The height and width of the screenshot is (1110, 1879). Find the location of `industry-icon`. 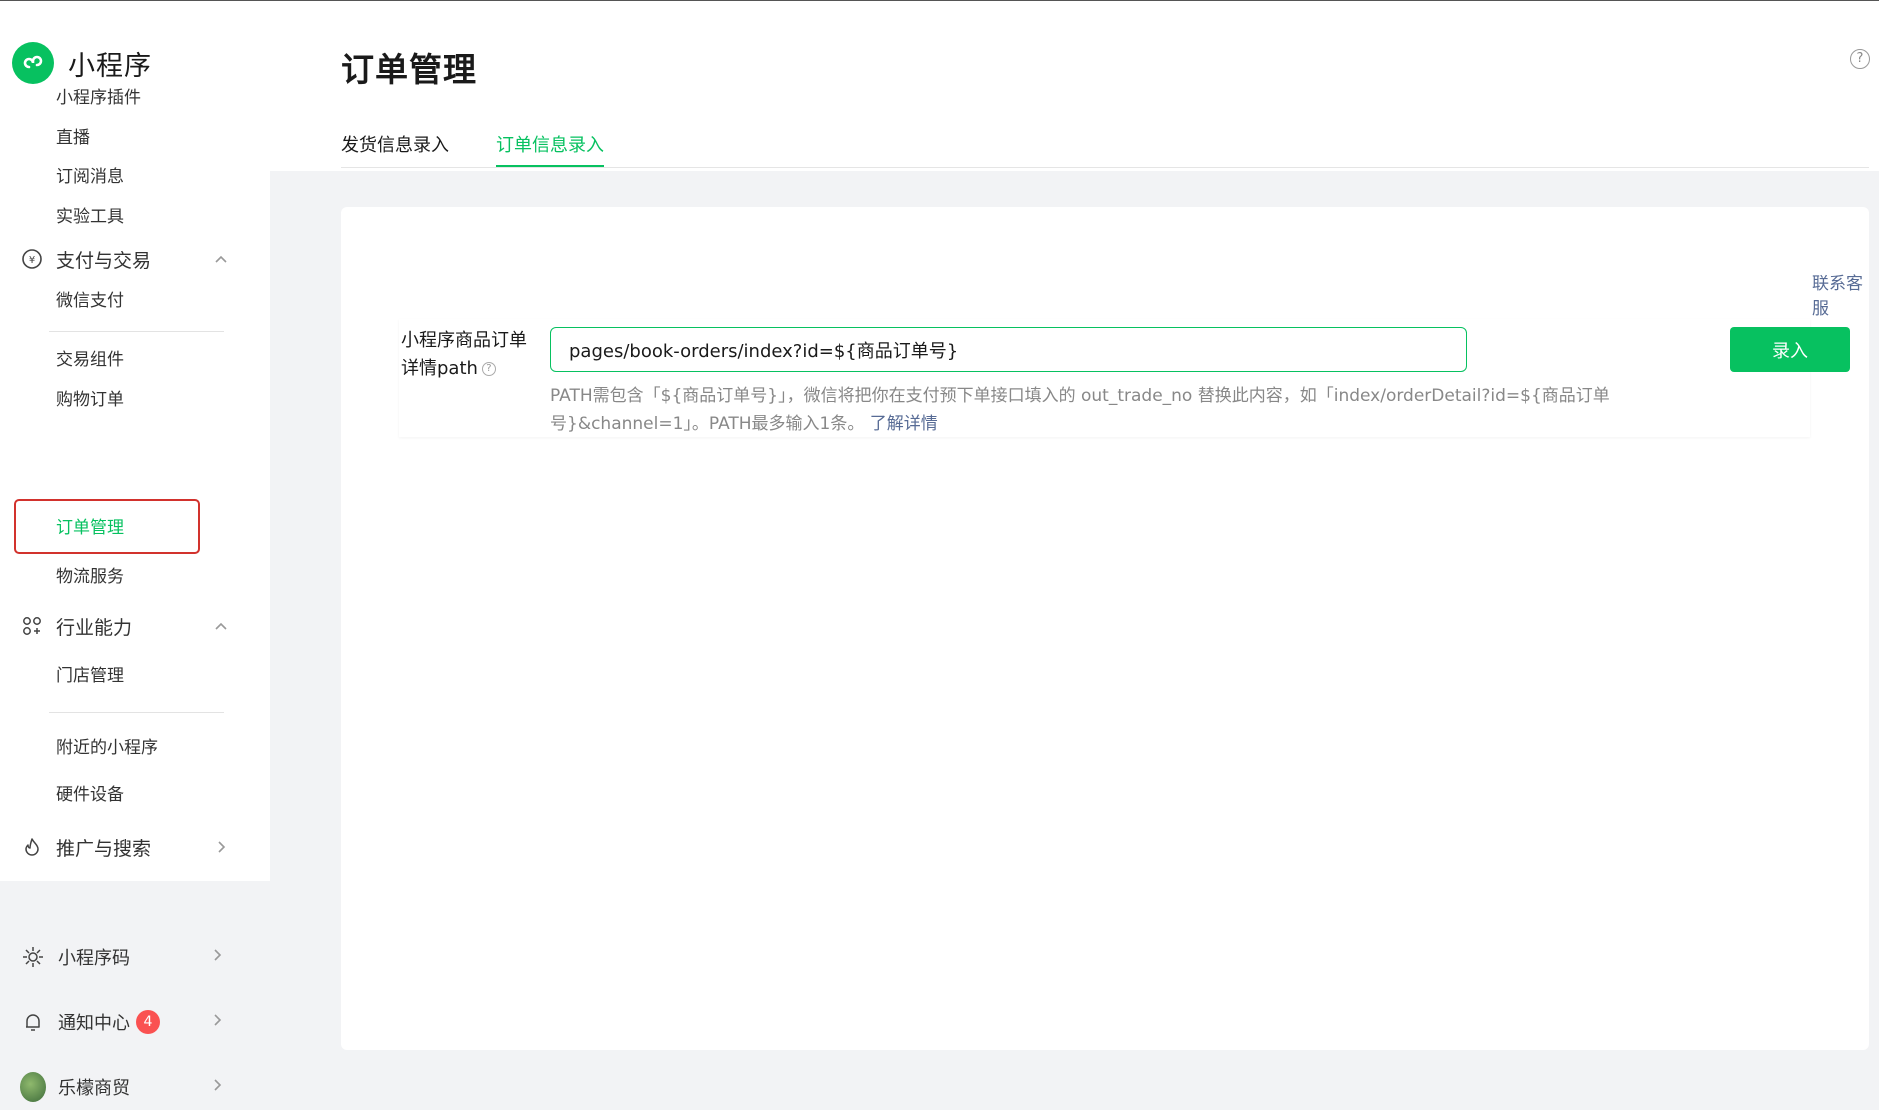

industry-icon is located at coordinates (32, 626).